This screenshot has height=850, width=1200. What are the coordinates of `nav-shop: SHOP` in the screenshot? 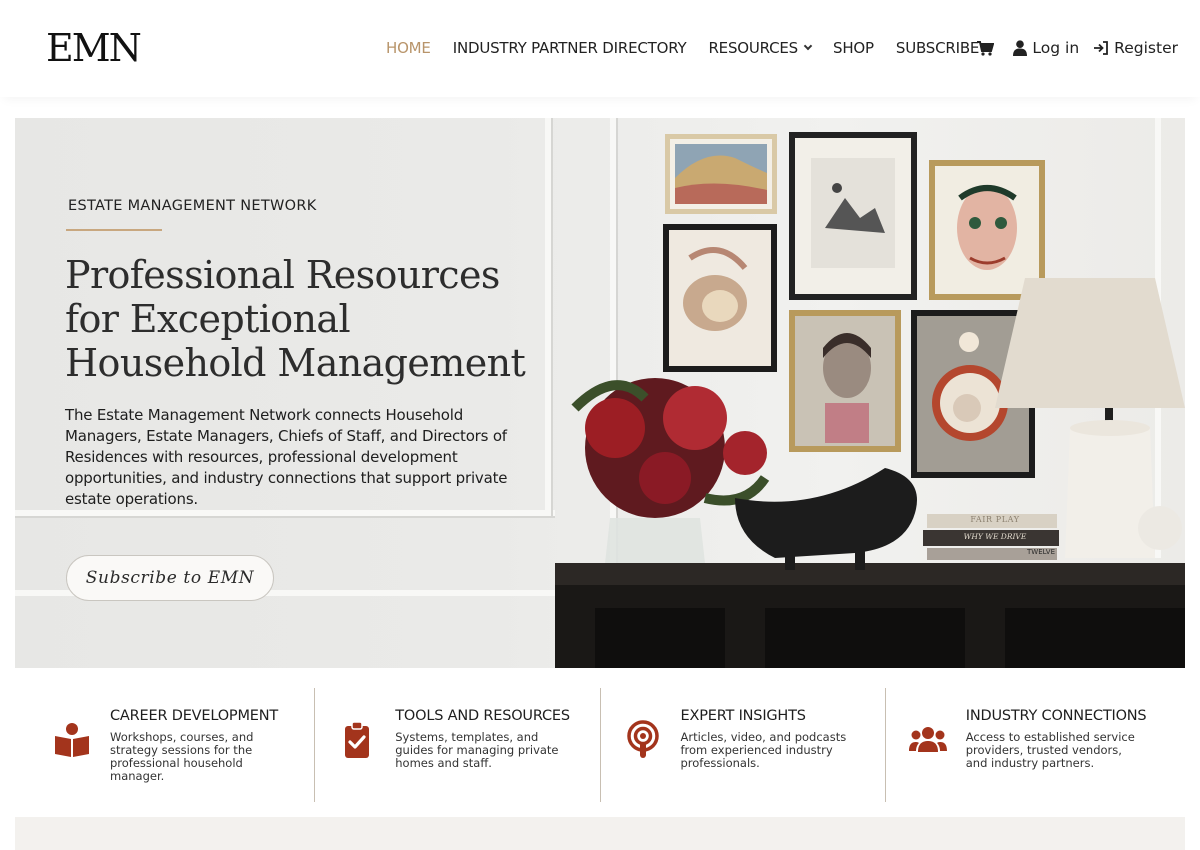 It's located at (853, 48).